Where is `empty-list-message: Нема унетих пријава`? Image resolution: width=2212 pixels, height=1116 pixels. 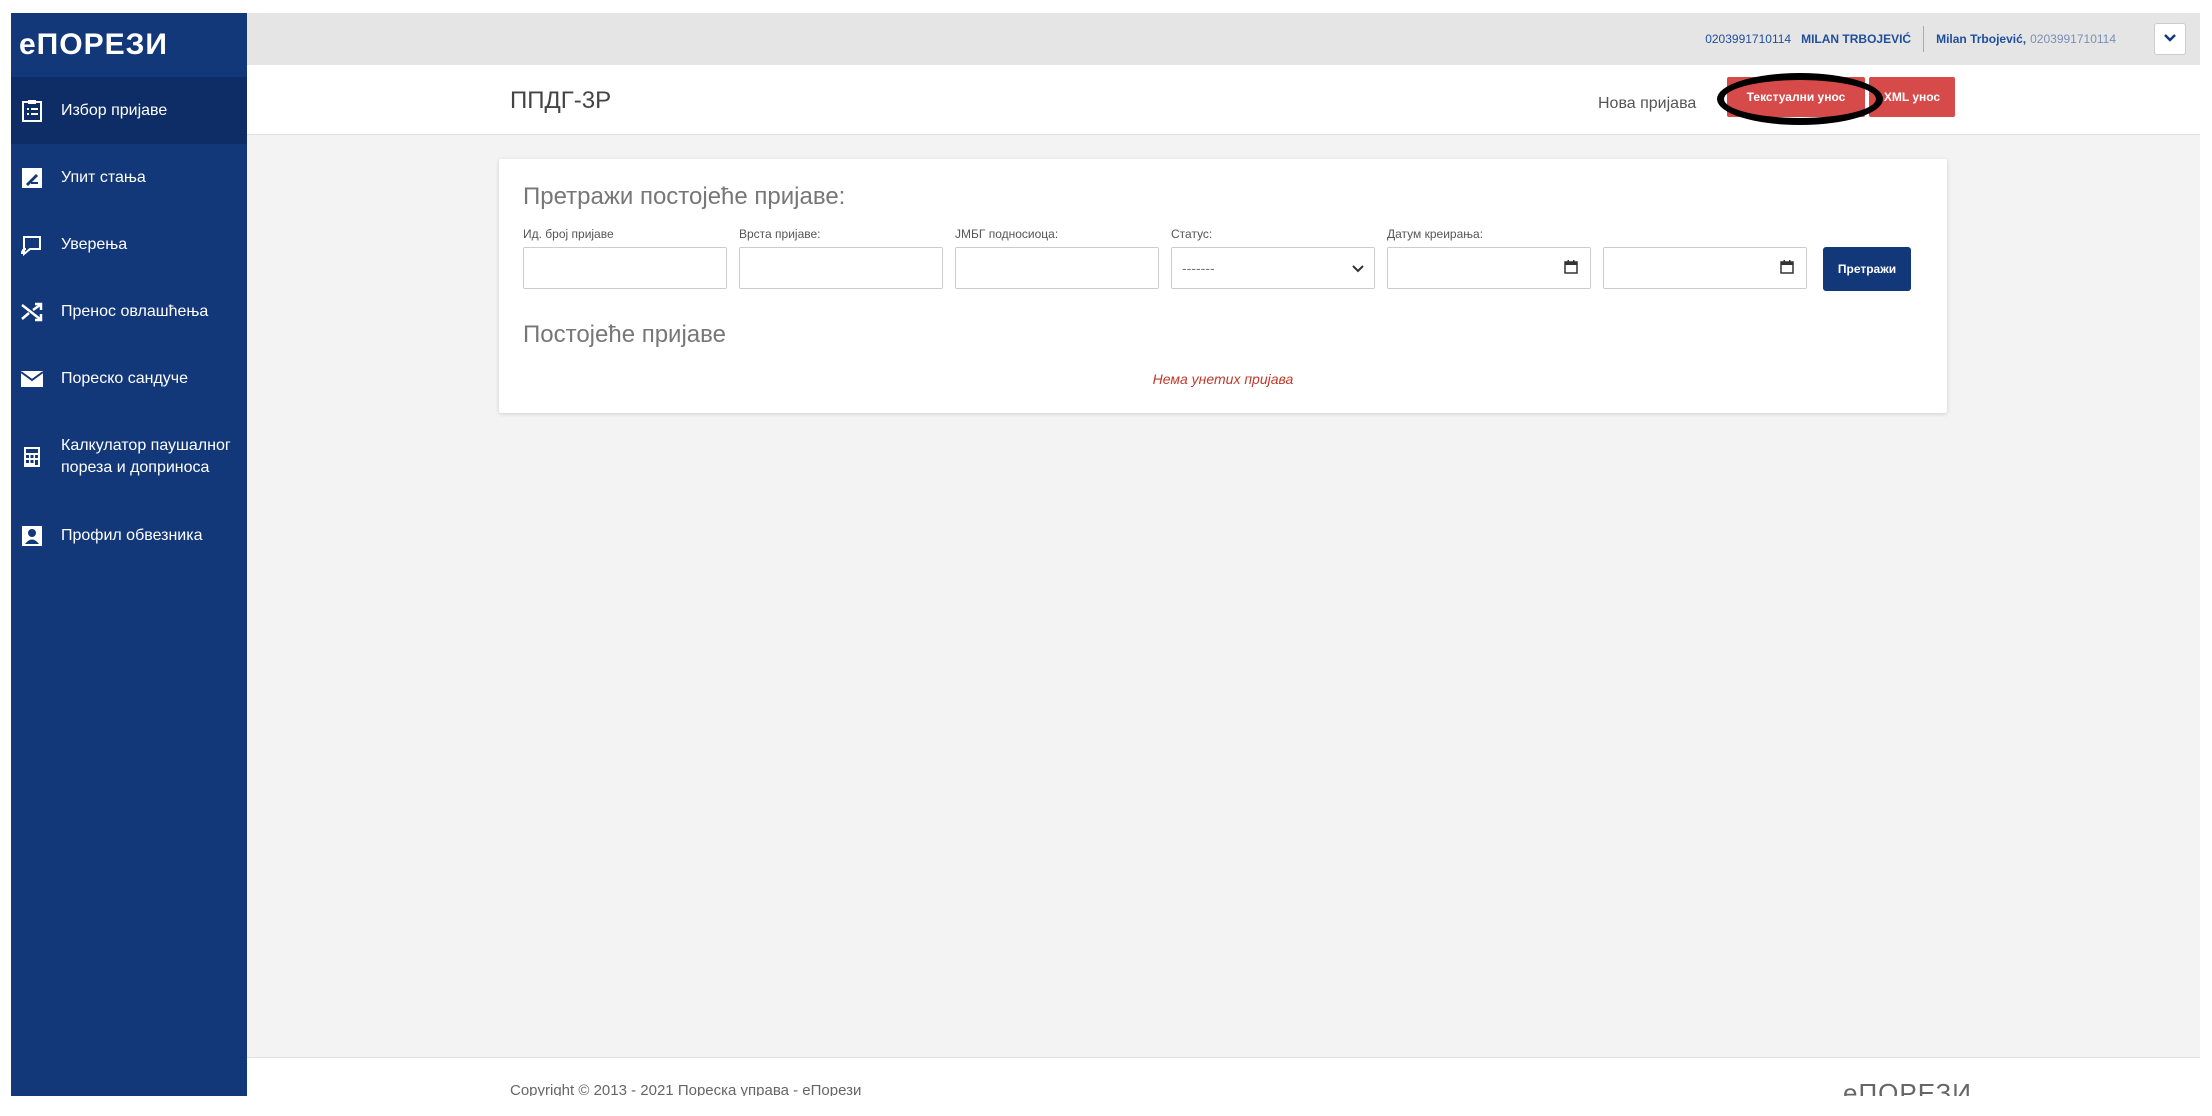 empty-list-message: Нема унетих пријава is located at coordinates (1223, 379).